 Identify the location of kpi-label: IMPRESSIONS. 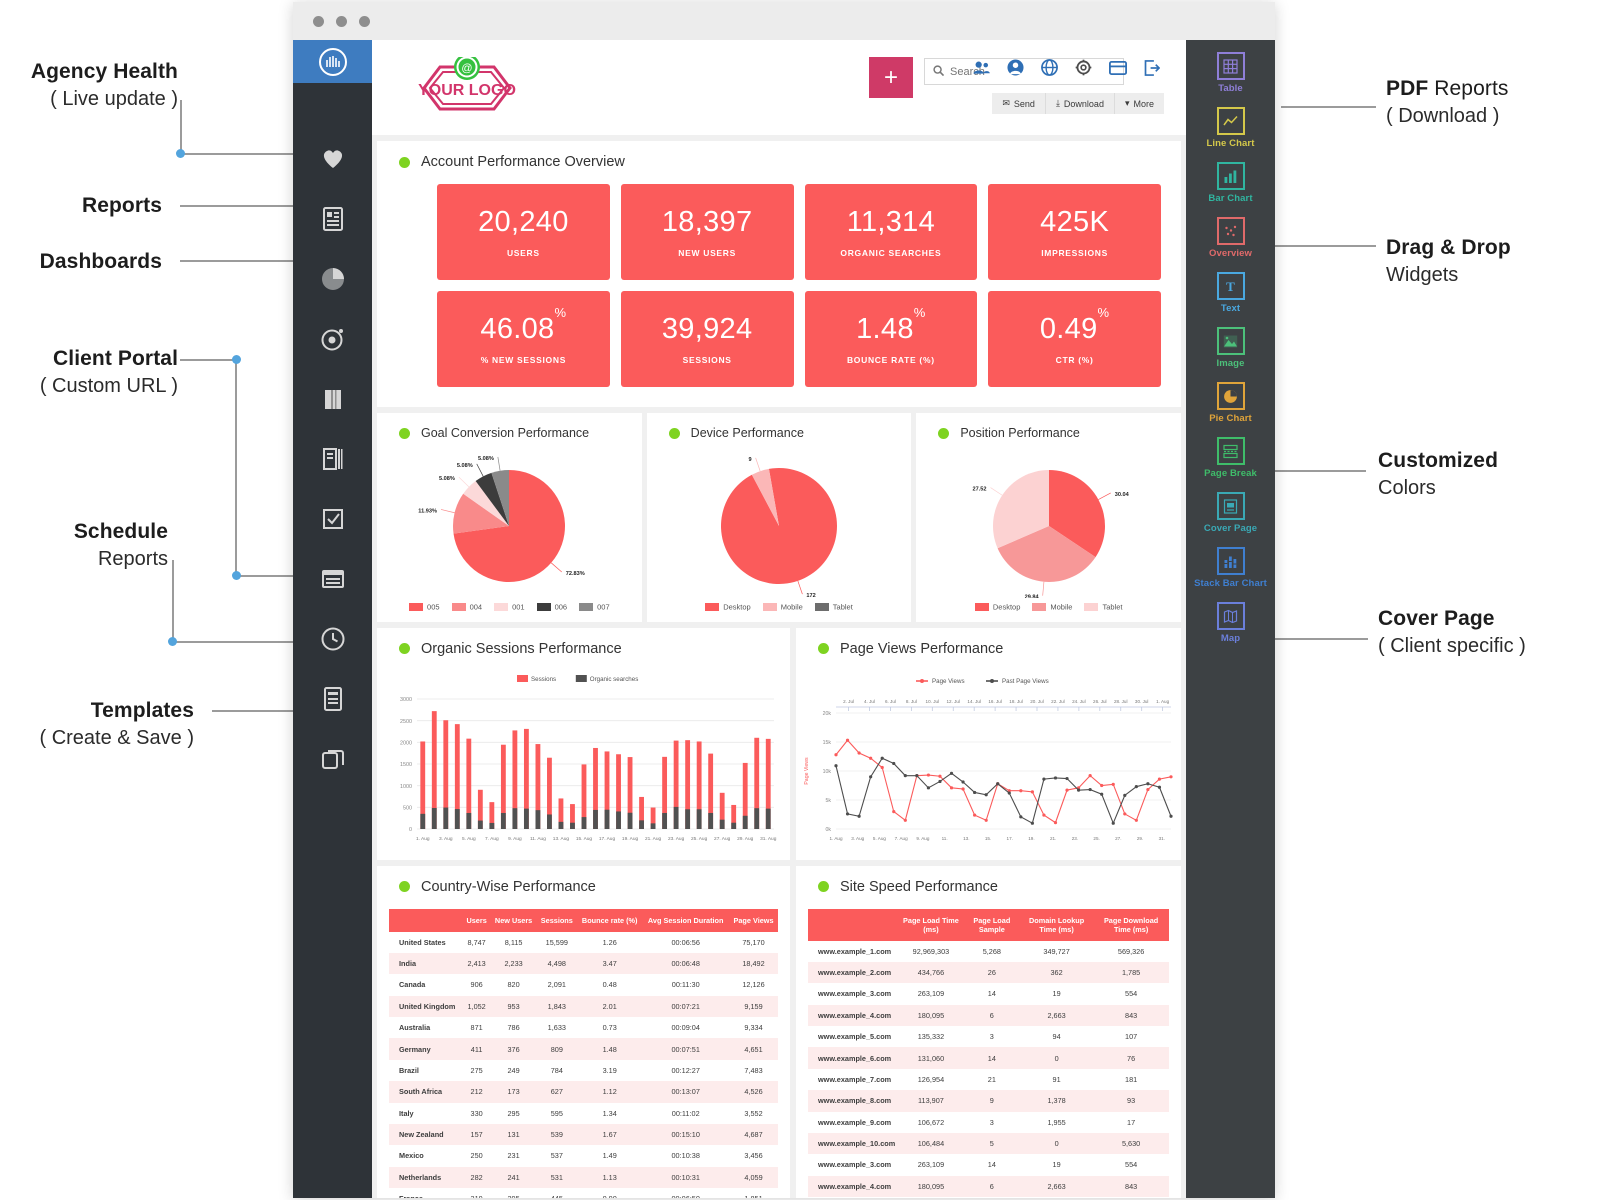
(1074, 253).